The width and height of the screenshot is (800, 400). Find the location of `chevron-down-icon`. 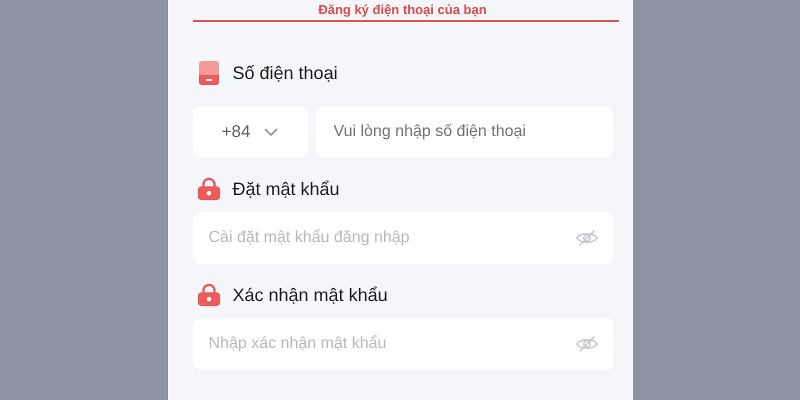

chevron-down-icon is located at coordinates (271, 132).